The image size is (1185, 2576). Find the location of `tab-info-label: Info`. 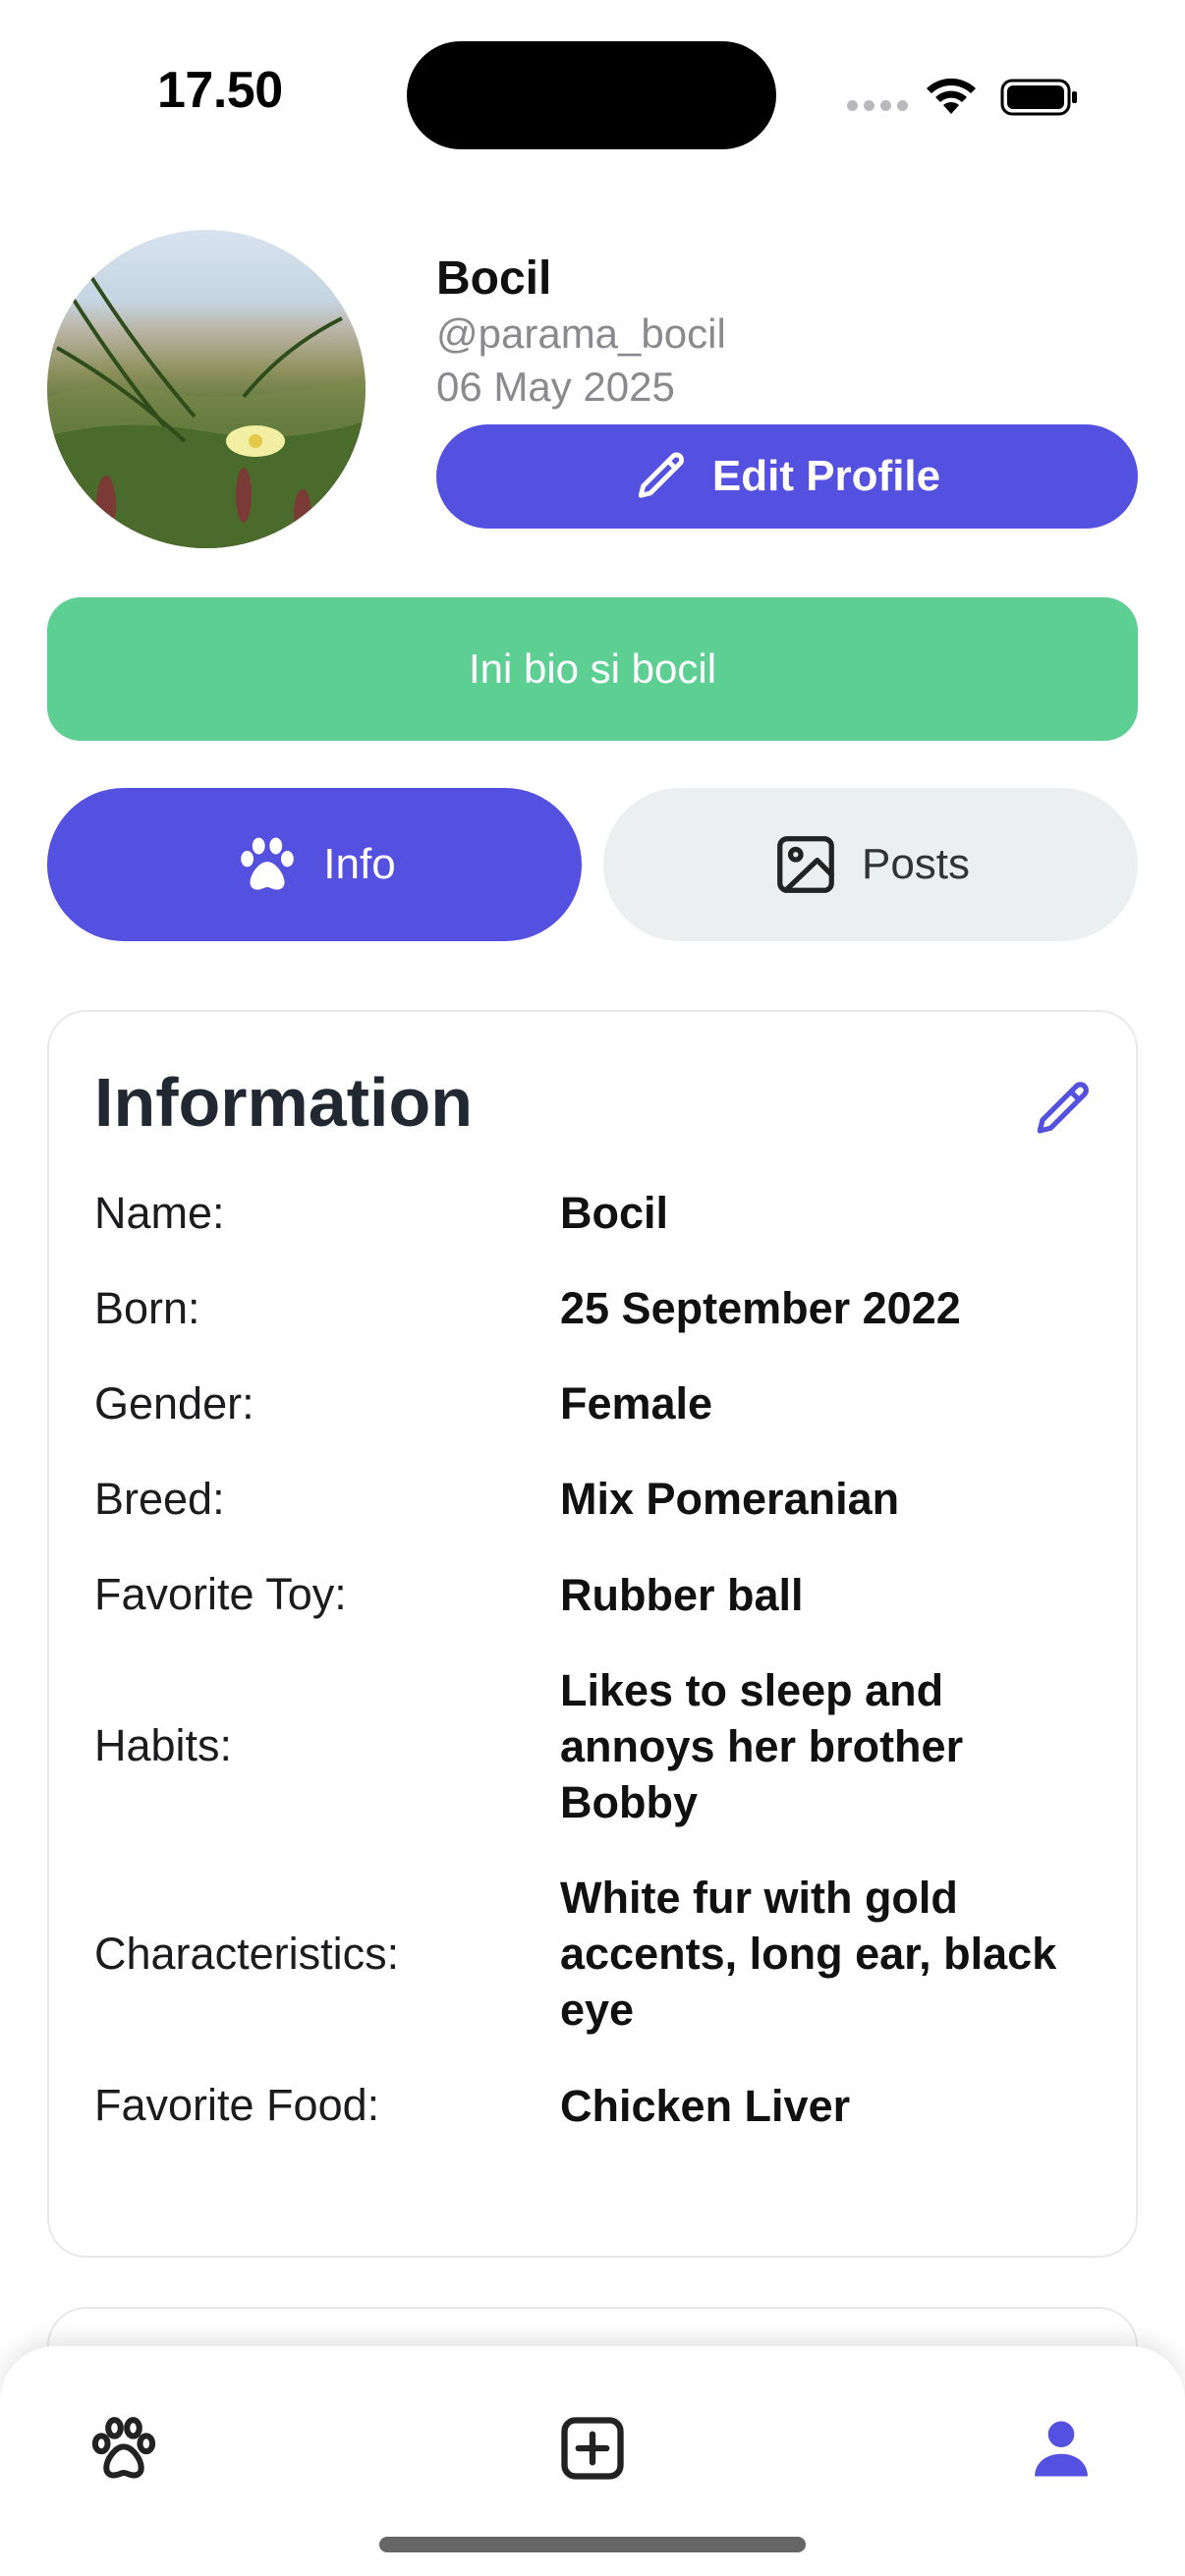

tab-info-label: Info is located at coordinates (359, 864).